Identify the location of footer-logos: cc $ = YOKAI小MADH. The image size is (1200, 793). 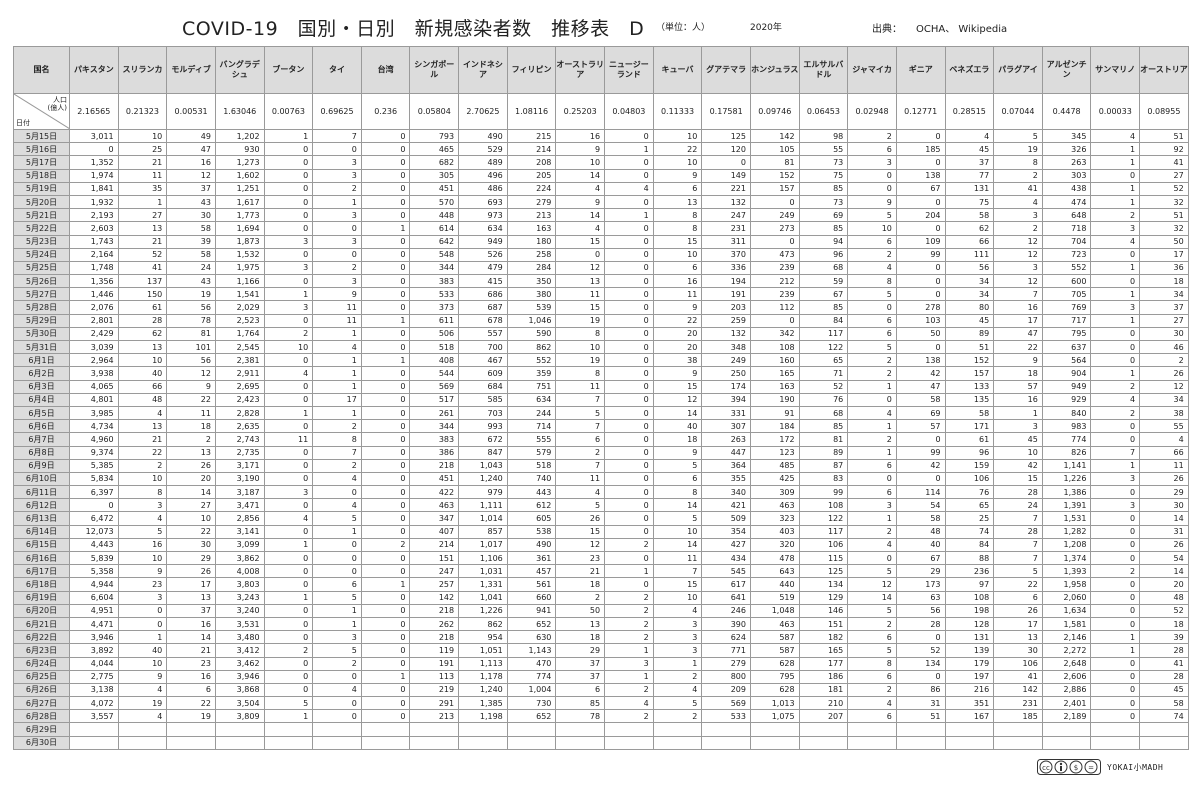
(1112, 767).